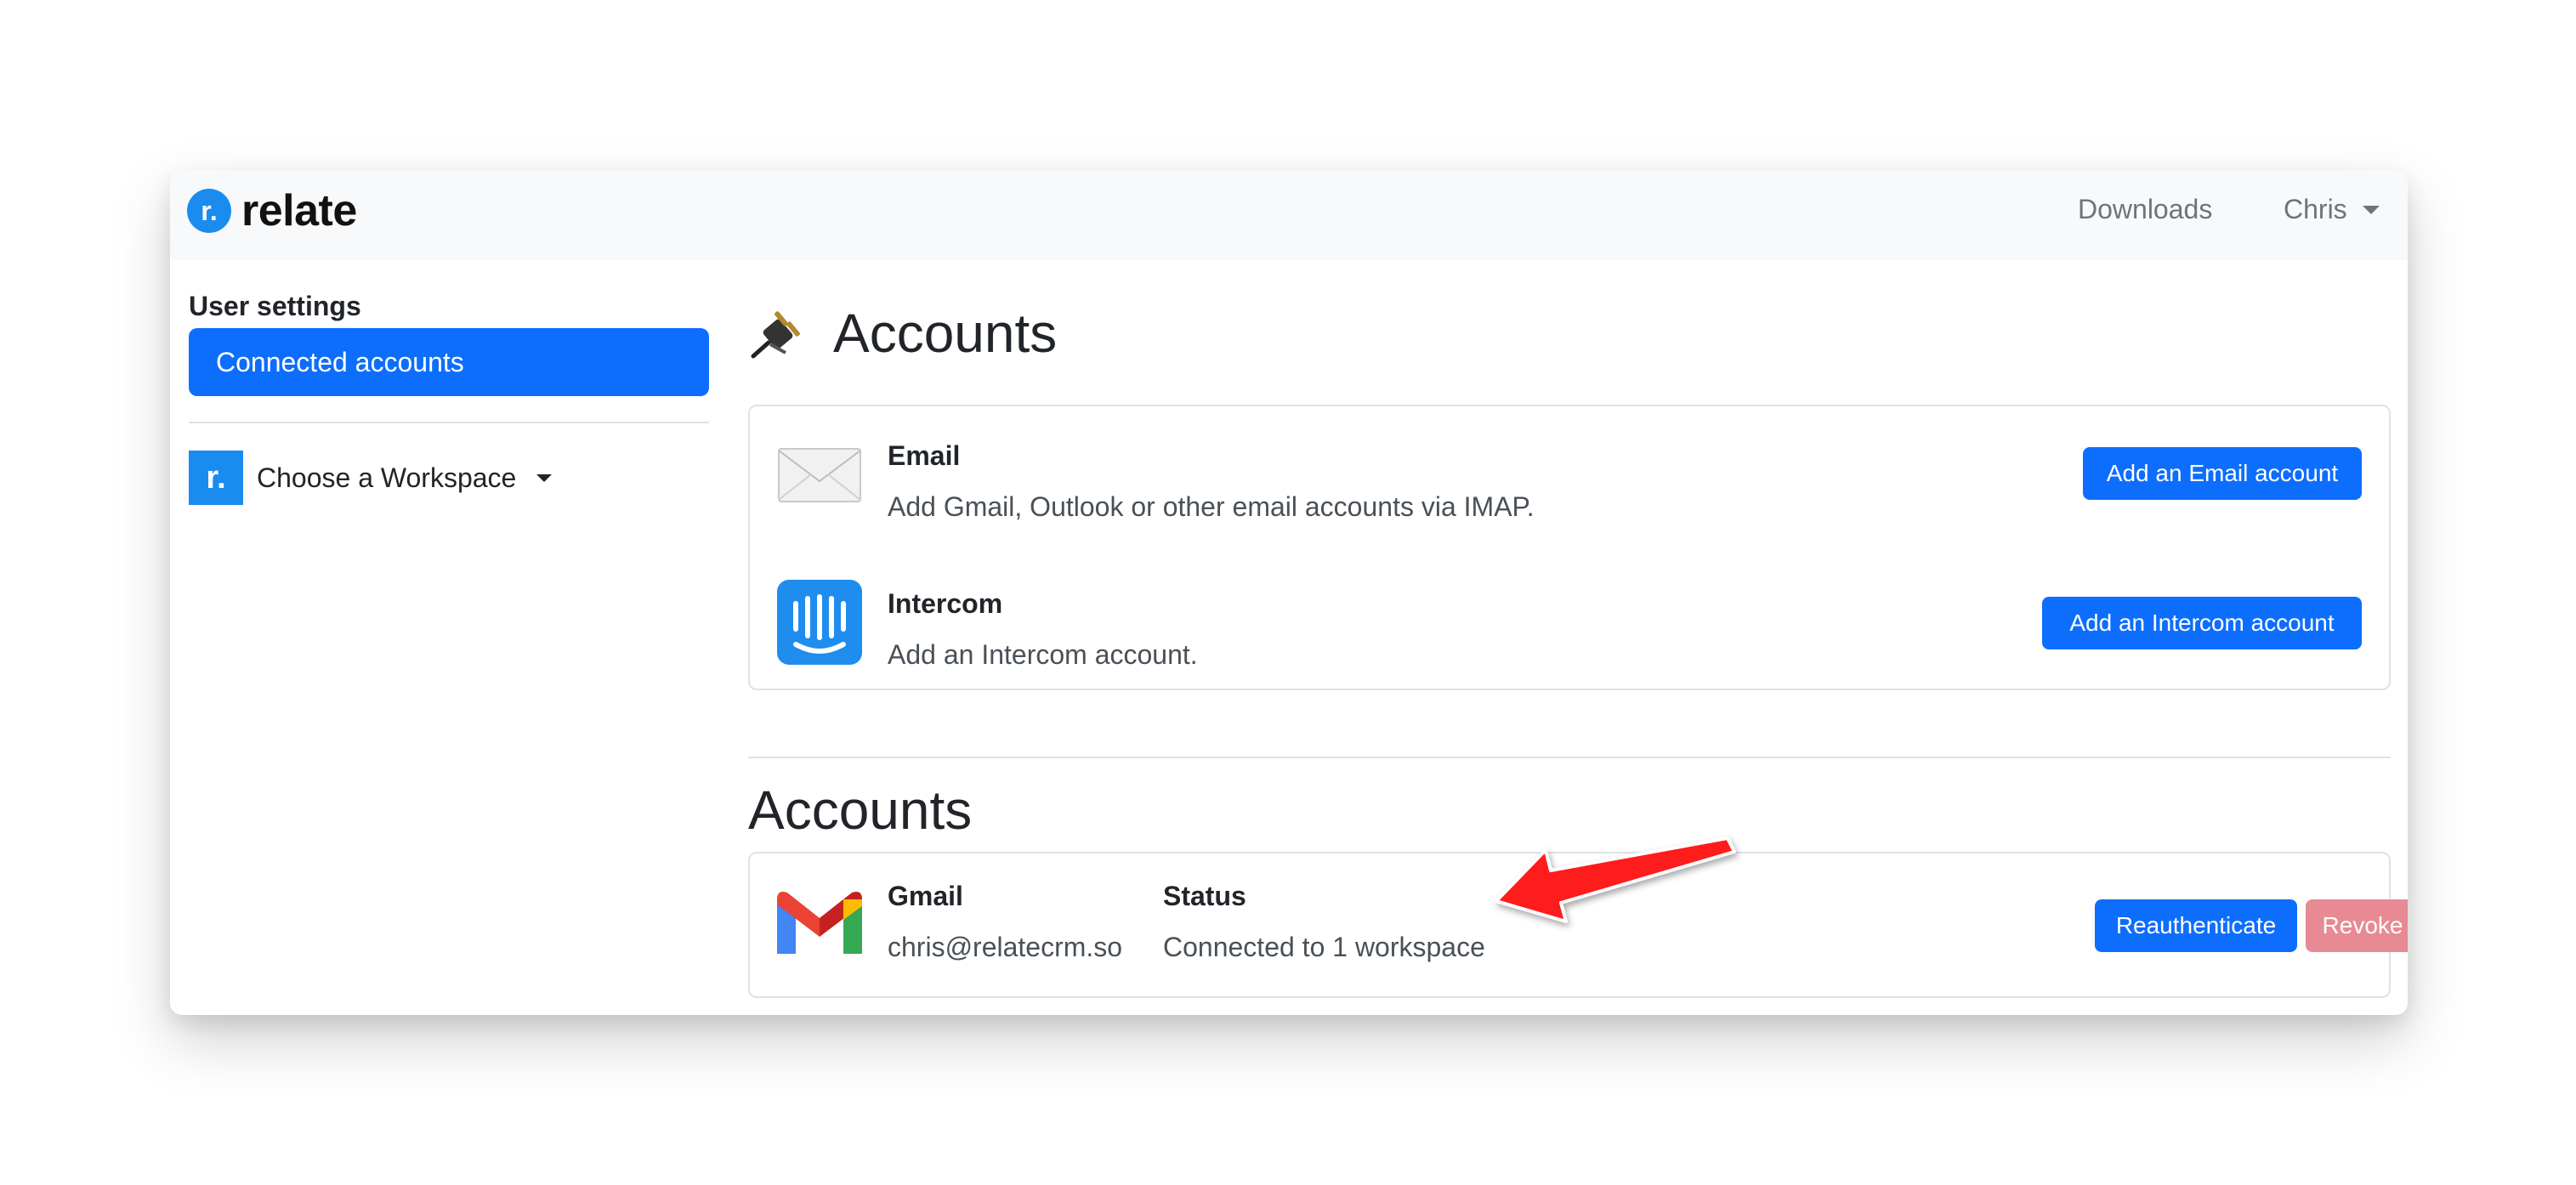  I want to click on envelope-icon, so click(820, 475).